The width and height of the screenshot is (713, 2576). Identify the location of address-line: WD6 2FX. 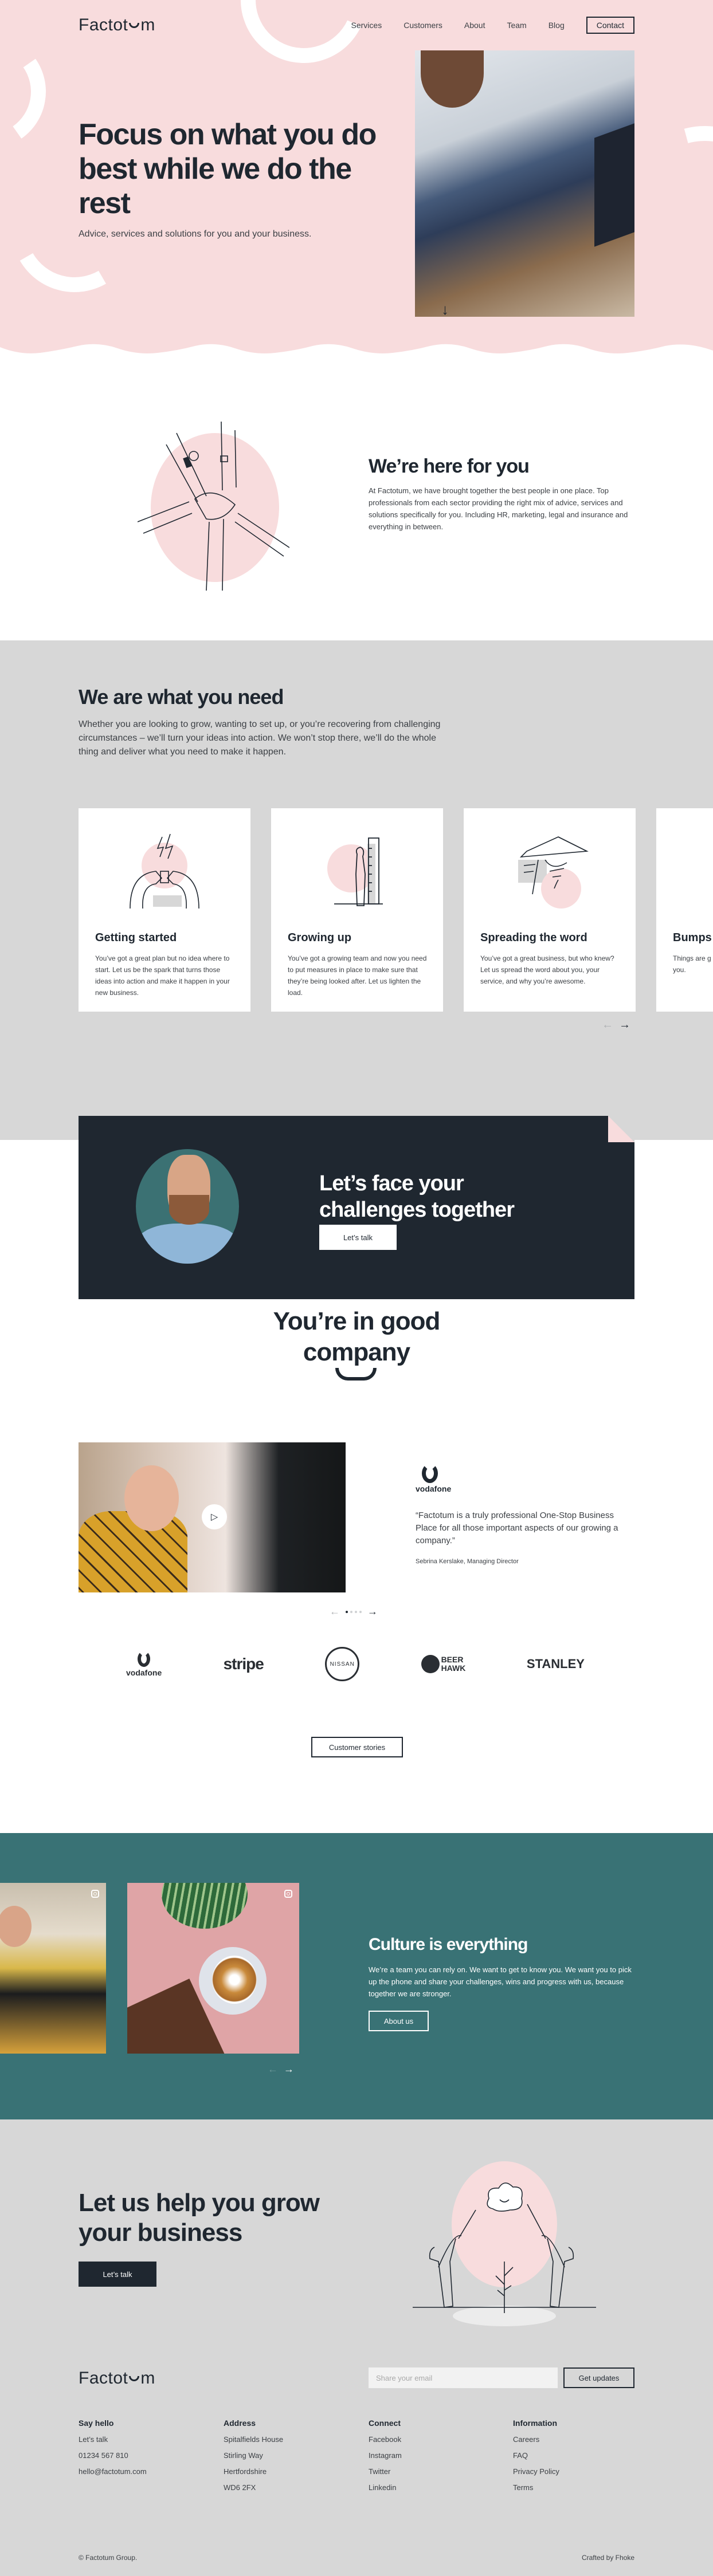
(240, 2487).